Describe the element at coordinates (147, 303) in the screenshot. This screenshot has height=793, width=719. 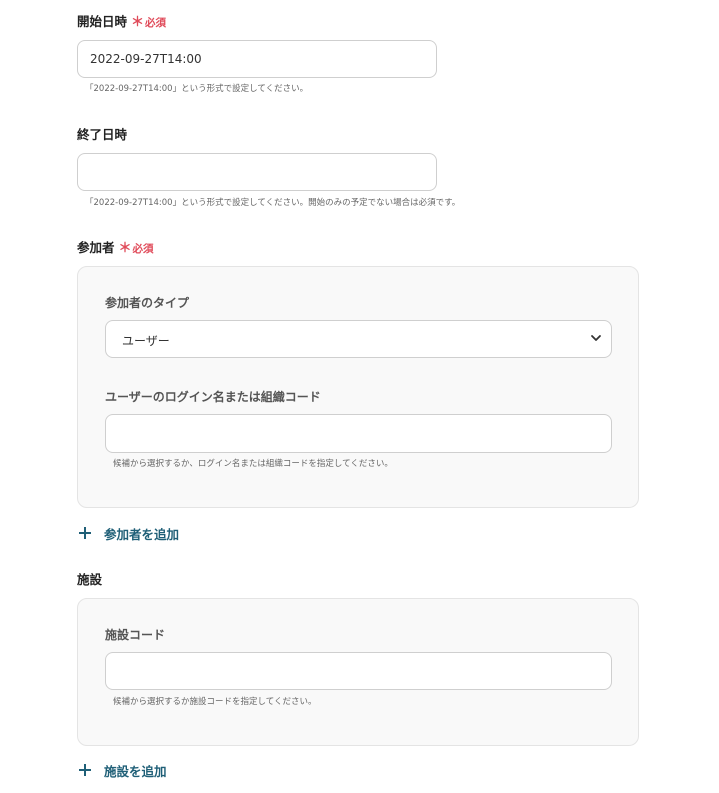
I see `participant-type-label: 参加者のタイプ` at that location.